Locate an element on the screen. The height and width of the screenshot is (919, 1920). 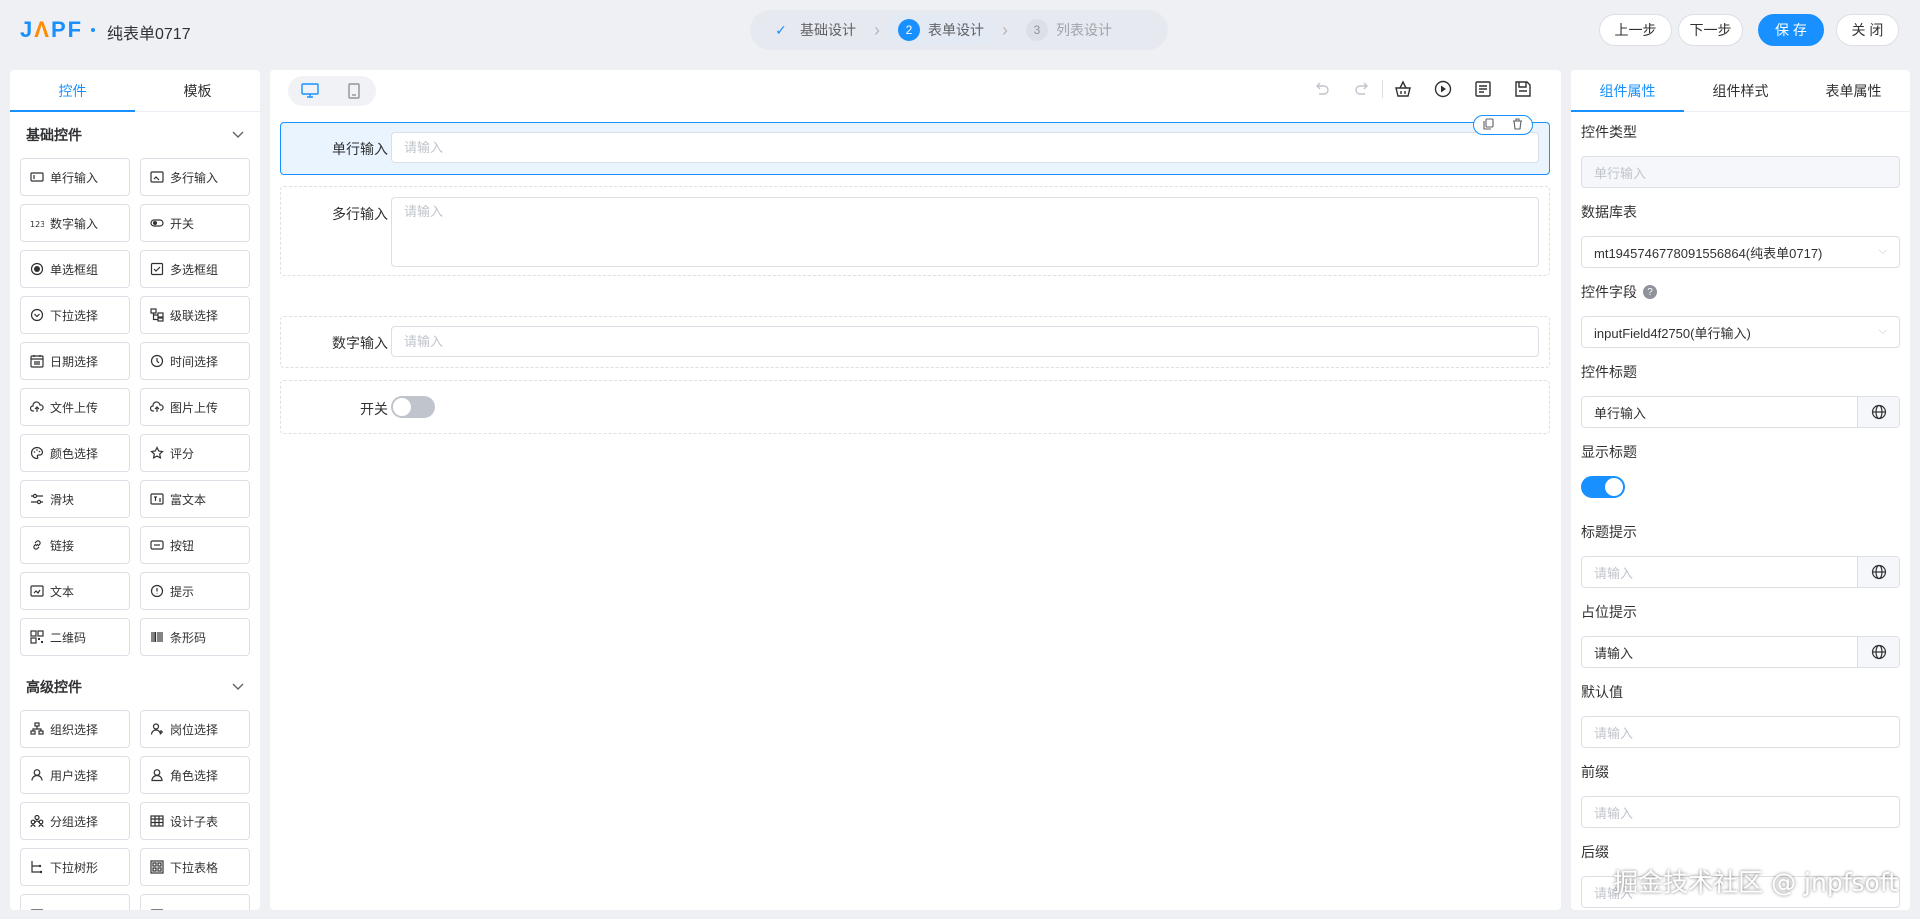
step-number: 2 is located at coordinates (909, 30).